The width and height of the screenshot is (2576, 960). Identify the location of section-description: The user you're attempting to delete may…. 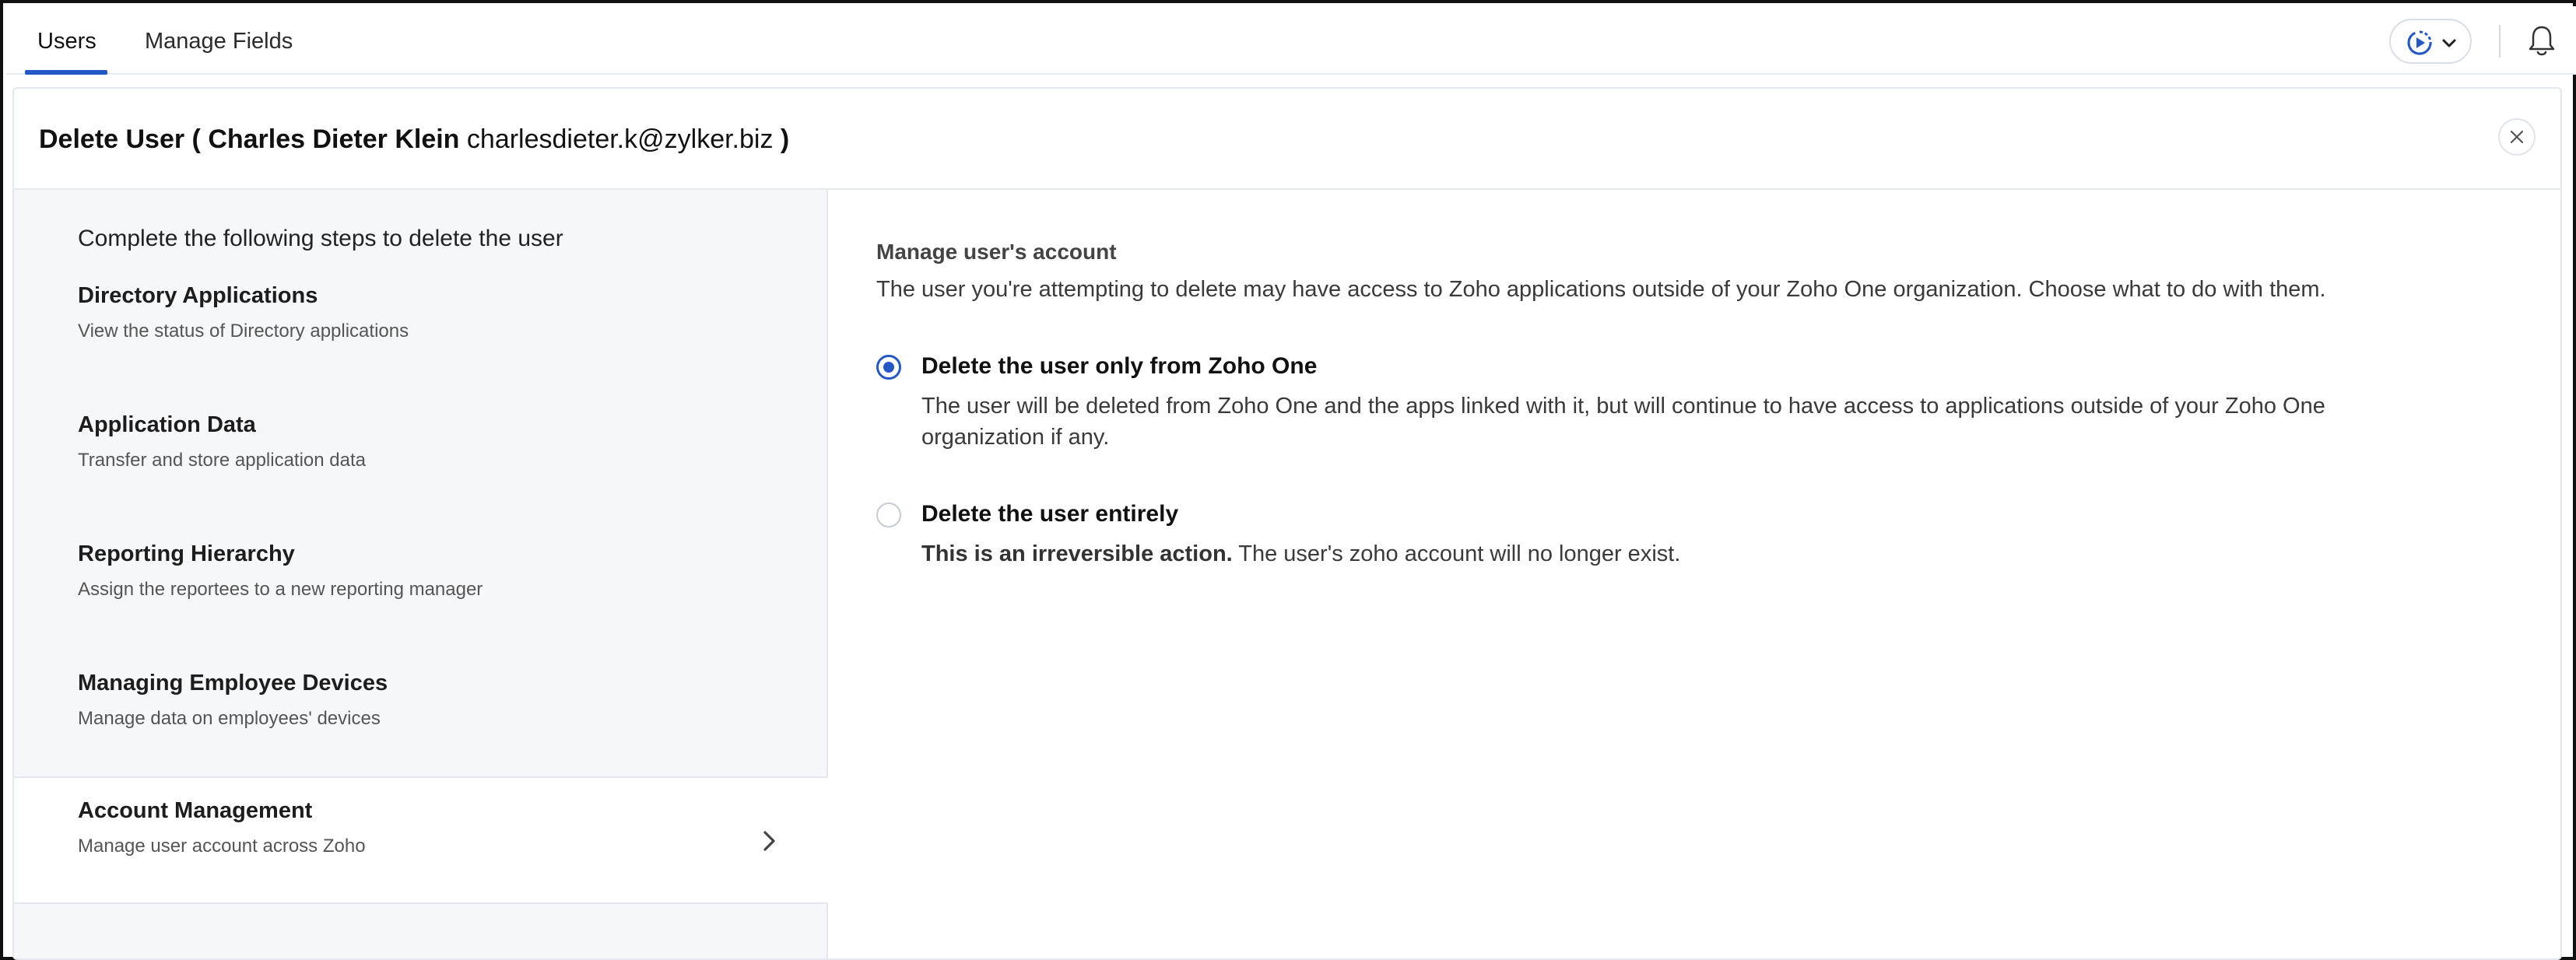
(1601, 289).